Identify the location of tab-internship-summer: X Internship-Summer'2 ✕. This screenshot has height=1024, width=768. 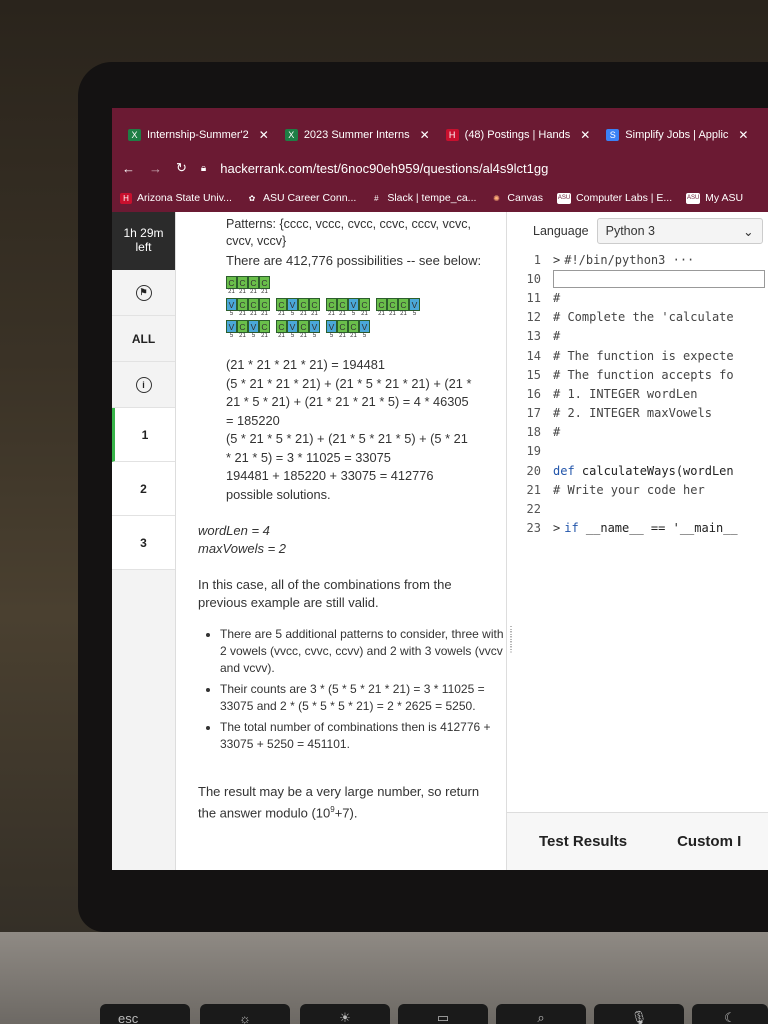
(198, 135).